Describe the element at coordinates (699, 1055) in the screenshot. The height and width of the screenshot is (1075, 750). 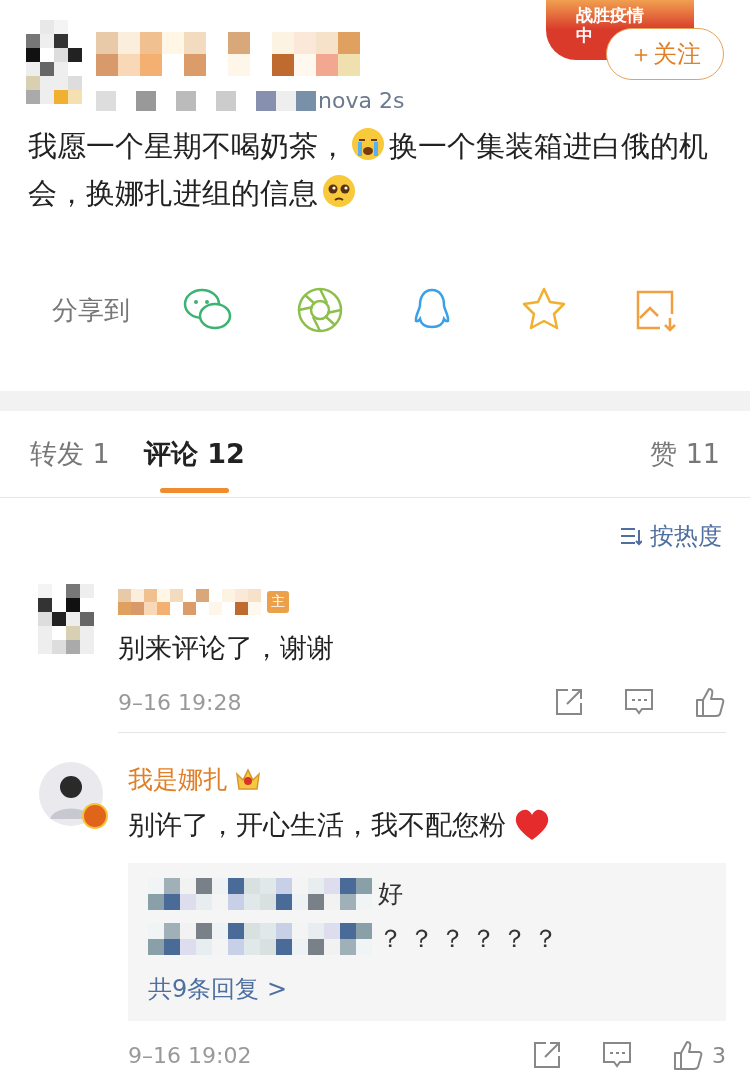
I see `like-button: 3` at that location.